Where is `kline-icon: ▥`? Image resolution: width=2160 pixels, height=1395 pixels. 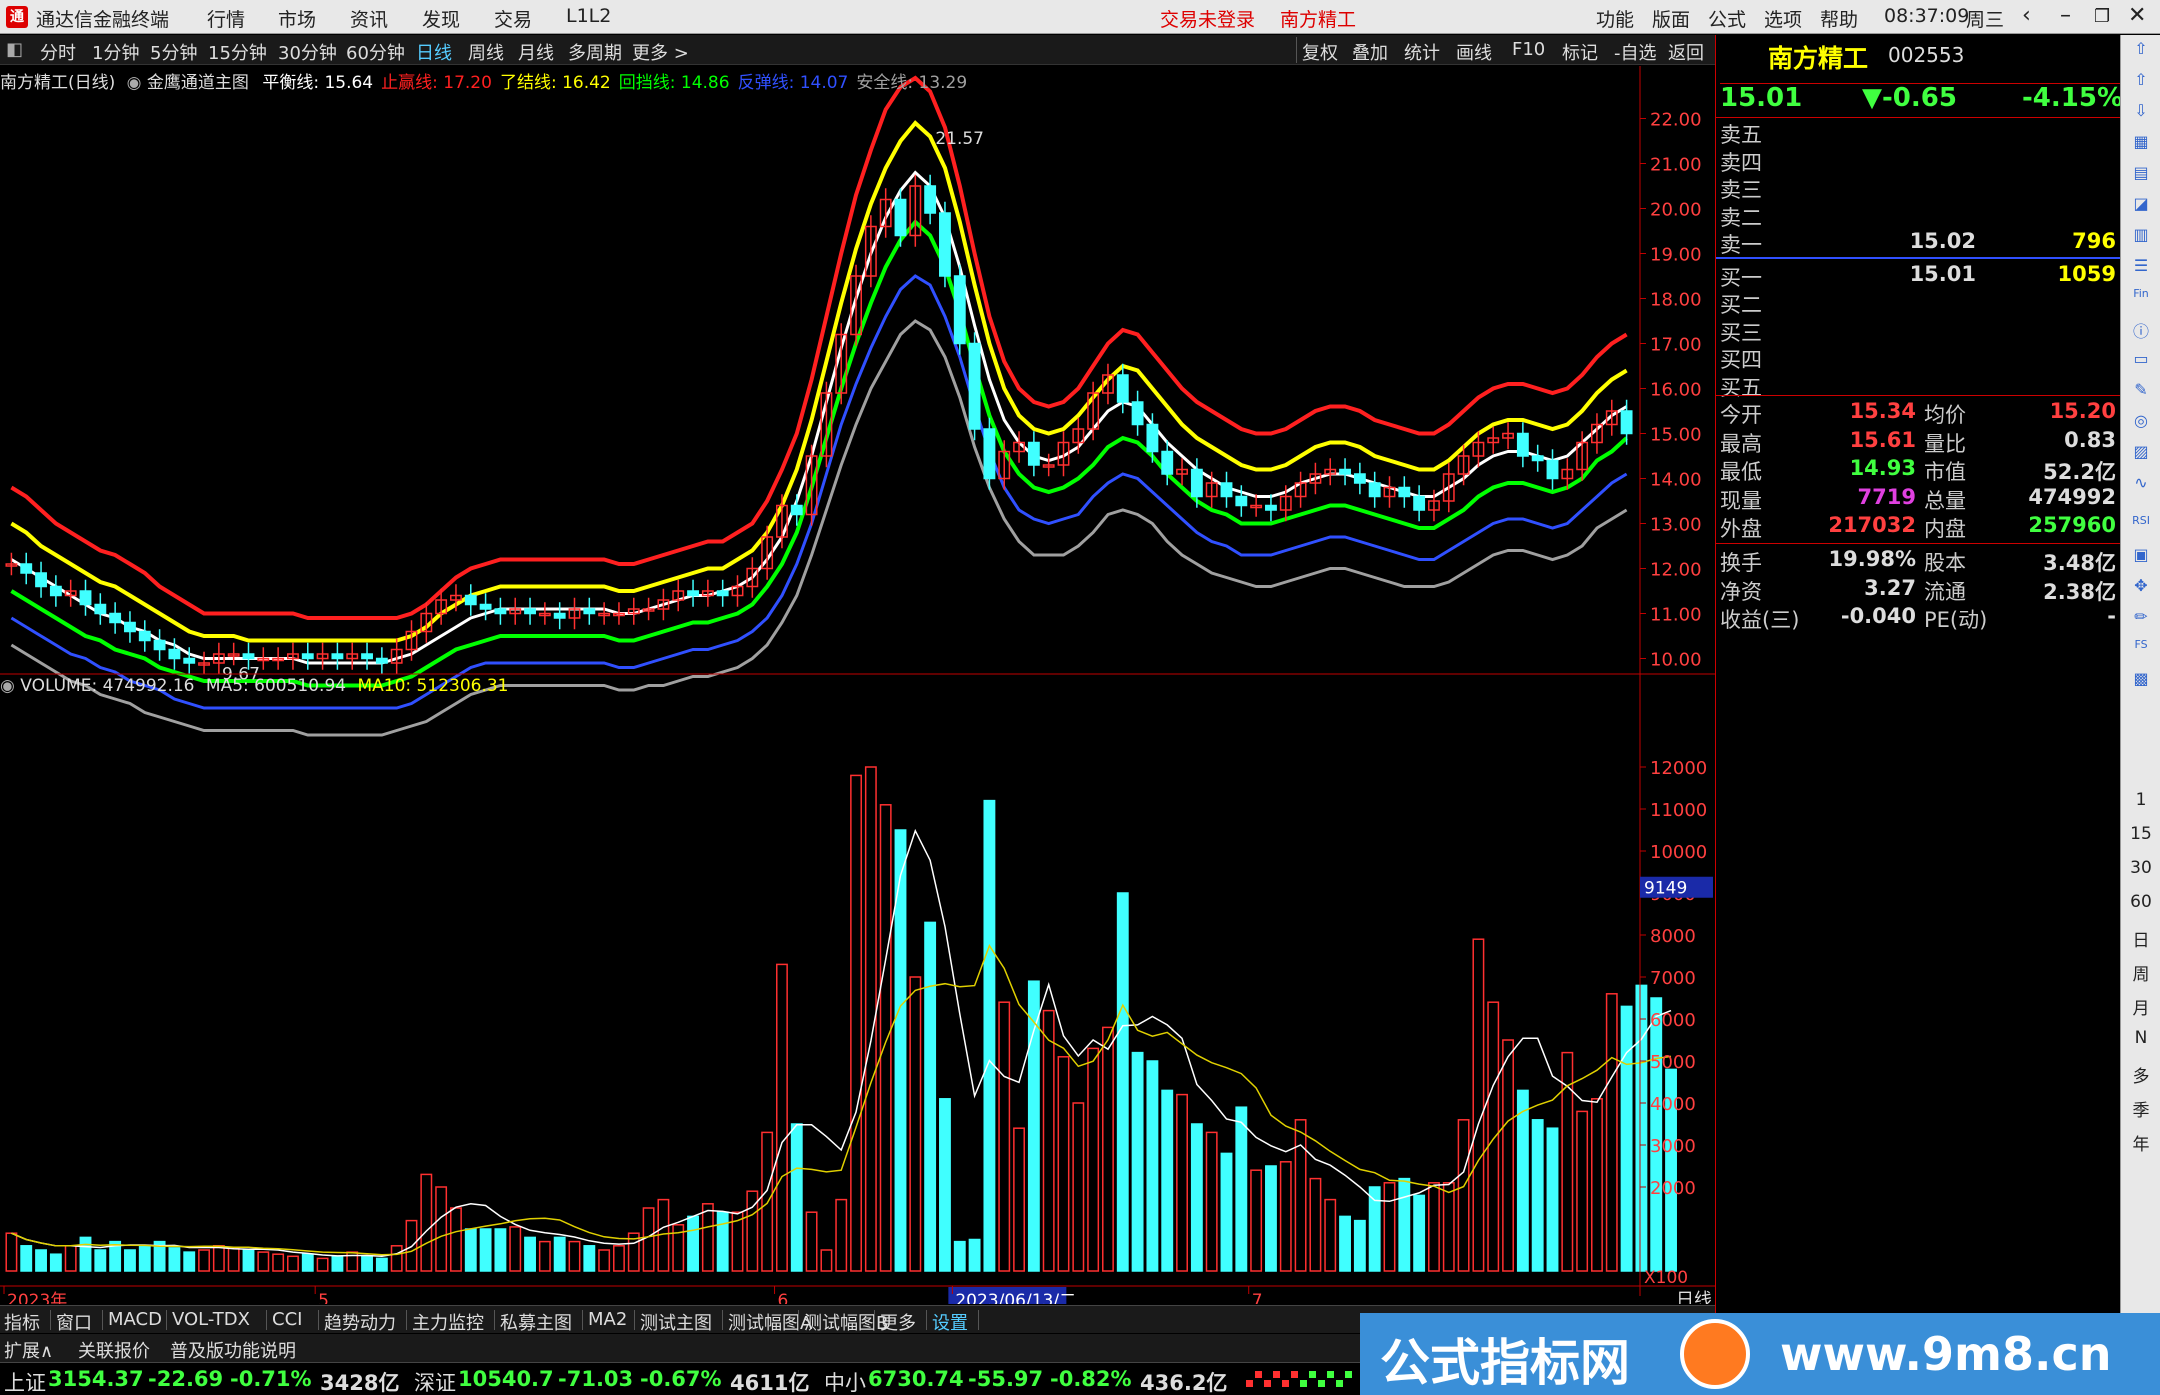 kline-icon: ▥ is located at coordinates (2141, 237).